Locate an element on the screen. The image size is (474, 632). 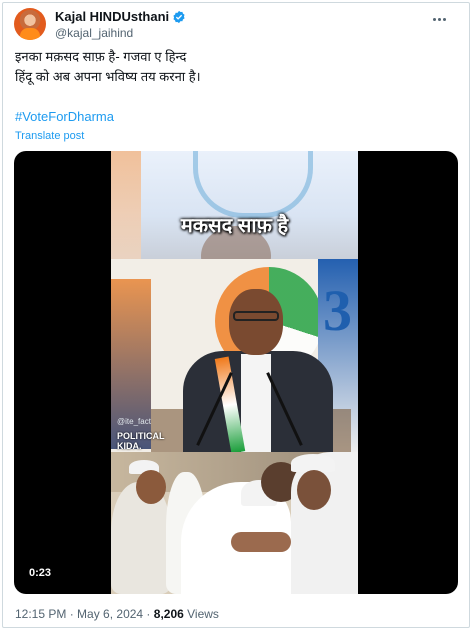
video-caption: मकसद साफ़ है is located at coordinates (234, 226).